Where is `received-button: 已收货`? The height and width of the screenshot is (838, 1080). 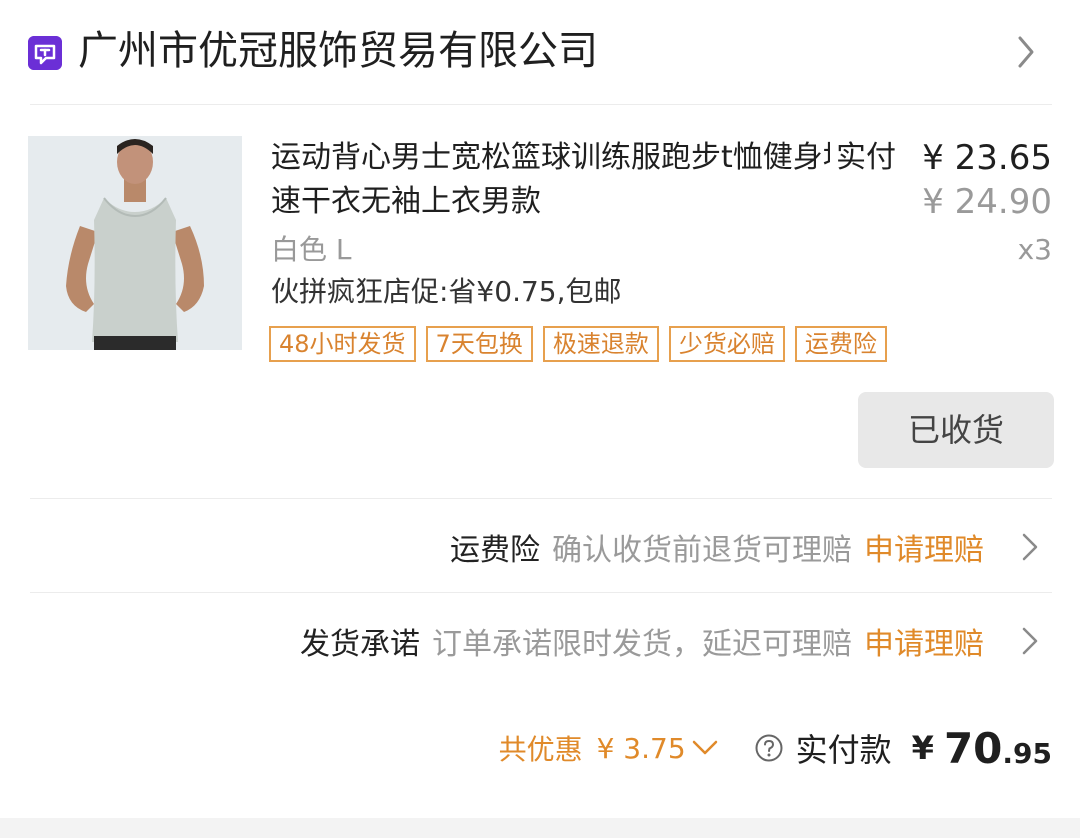
received-button: 已收货 is located at coordinates (956, 430).